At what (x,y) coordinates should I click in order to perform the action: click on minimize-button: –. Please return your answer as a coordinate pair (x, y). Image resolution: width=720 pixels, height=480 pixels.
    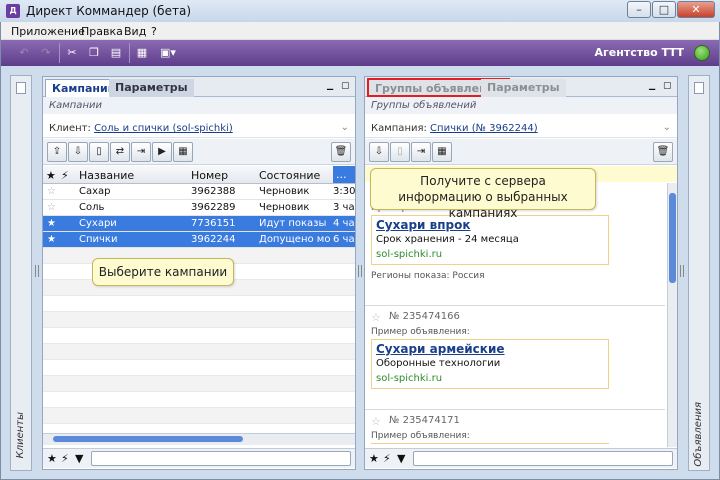
    Looking at the image, I should click on (639, 9).